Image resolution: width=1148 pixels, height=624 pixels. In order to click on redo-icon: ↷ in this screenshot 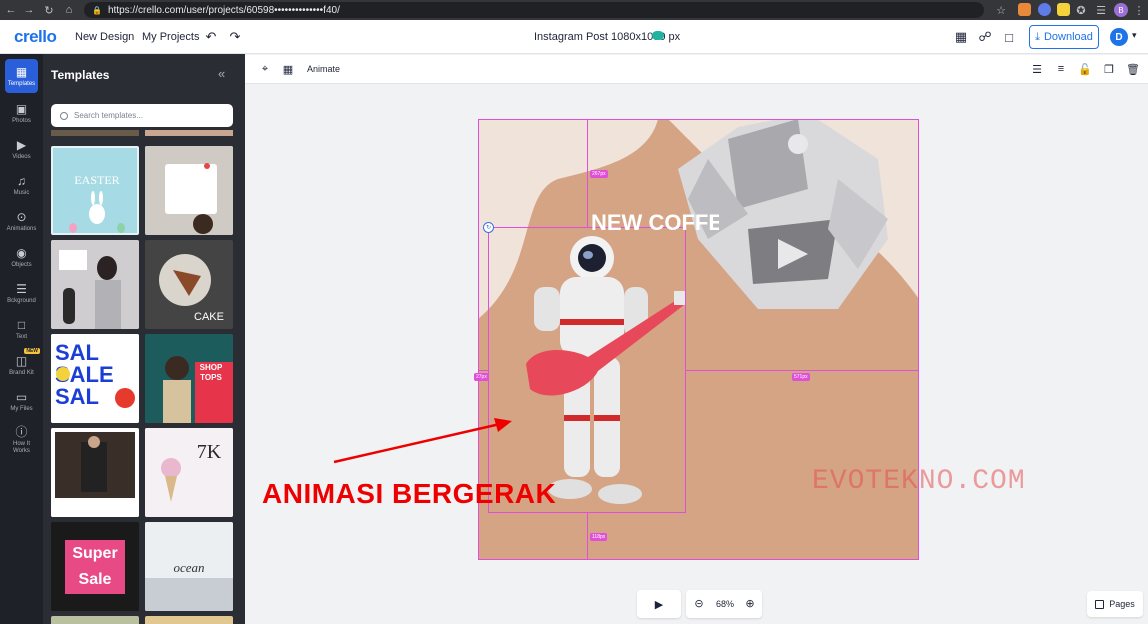, I will do `click(235, 37)`.